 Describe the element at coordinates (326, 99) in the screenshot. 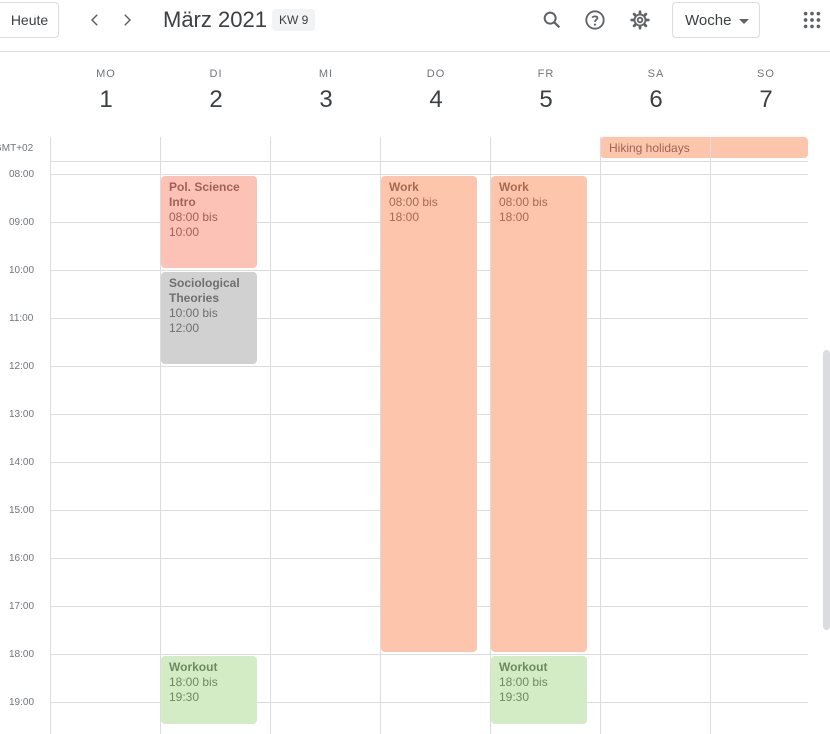

I see `day-number: 3` at that location.